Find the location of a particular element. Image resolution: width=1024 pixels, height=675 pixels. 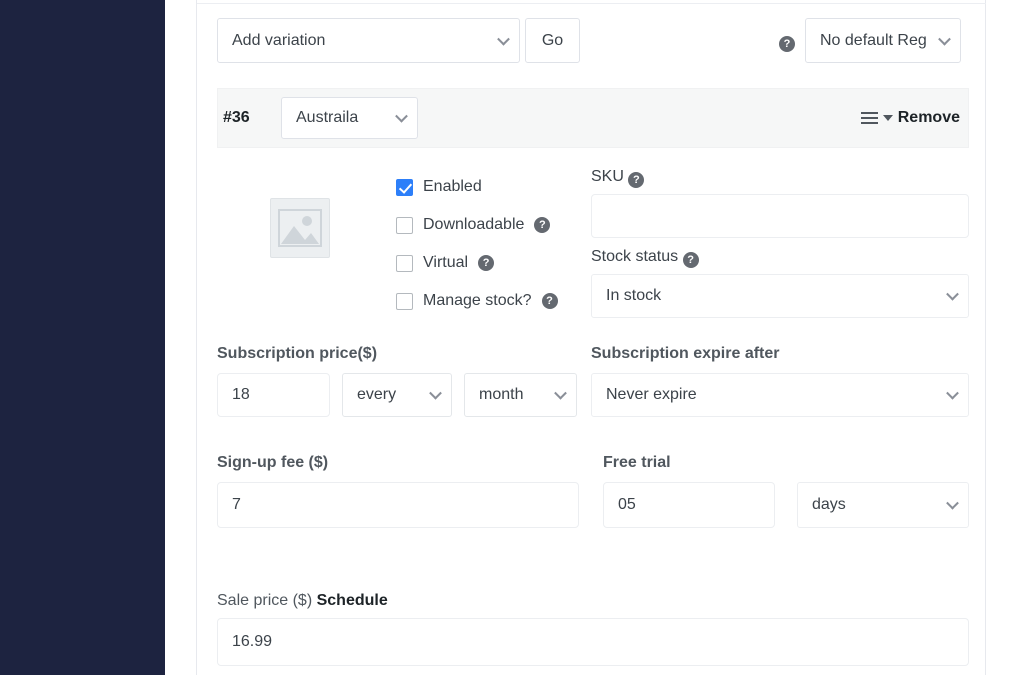

panel-right-margin is located at coordinates (1005, 337).